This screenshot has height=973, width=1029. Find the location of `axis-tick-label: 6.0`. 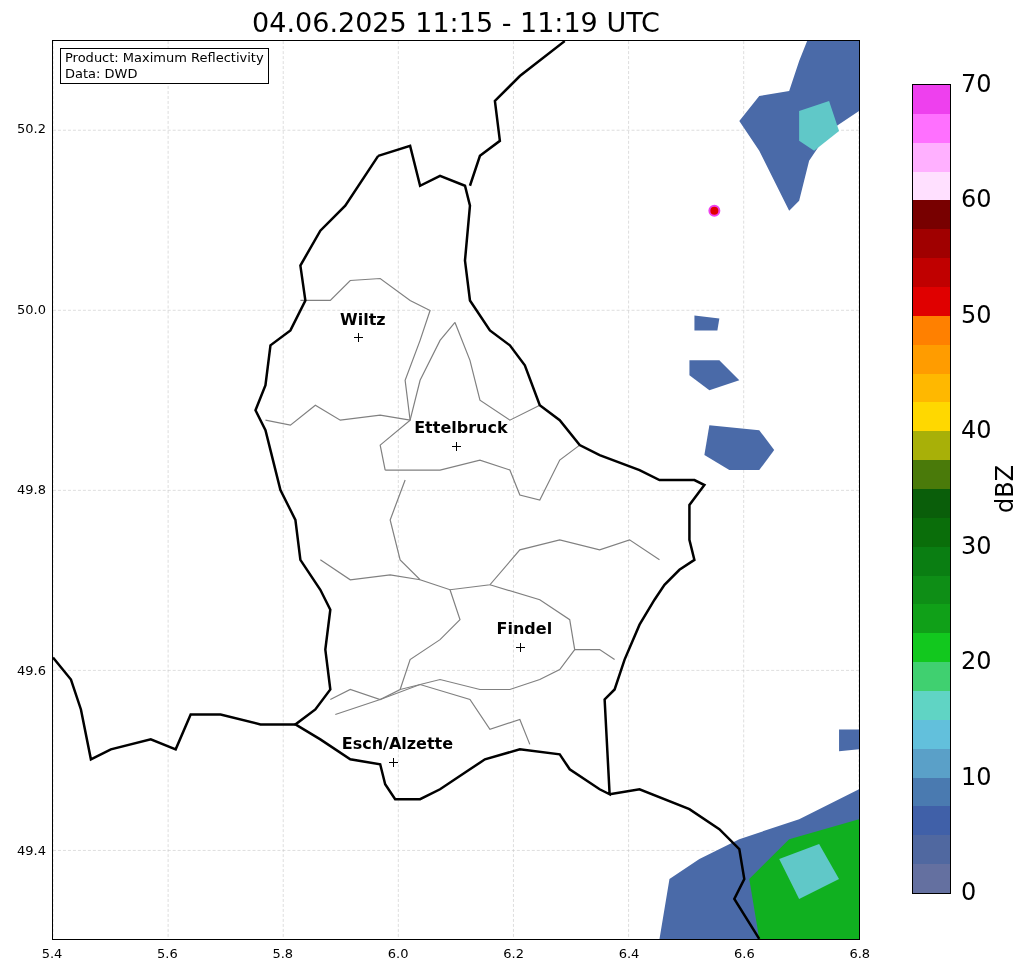

axis-tick-label: 6.0 is located at coordinates (398, 954).